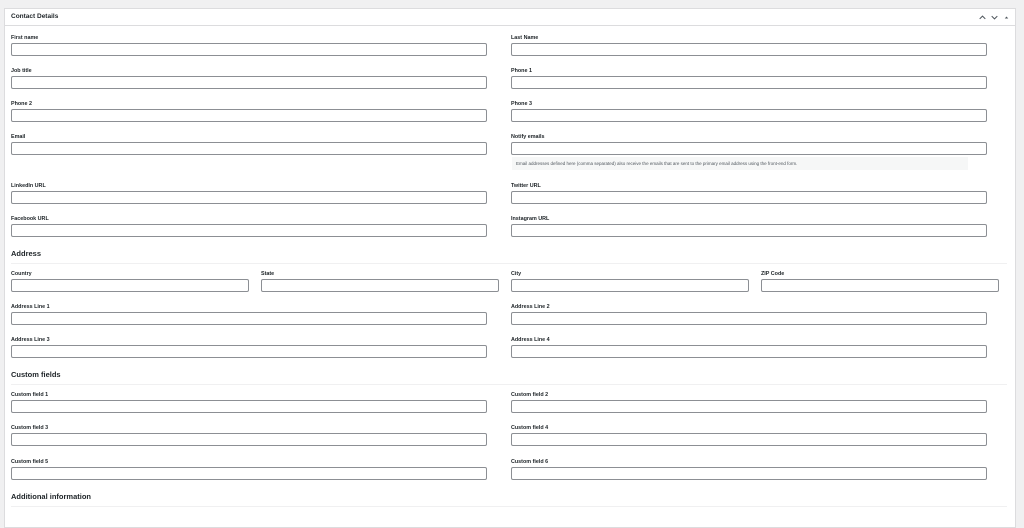  I want to click on custom-field-6-group: Custom field 6, so click(749, 469).